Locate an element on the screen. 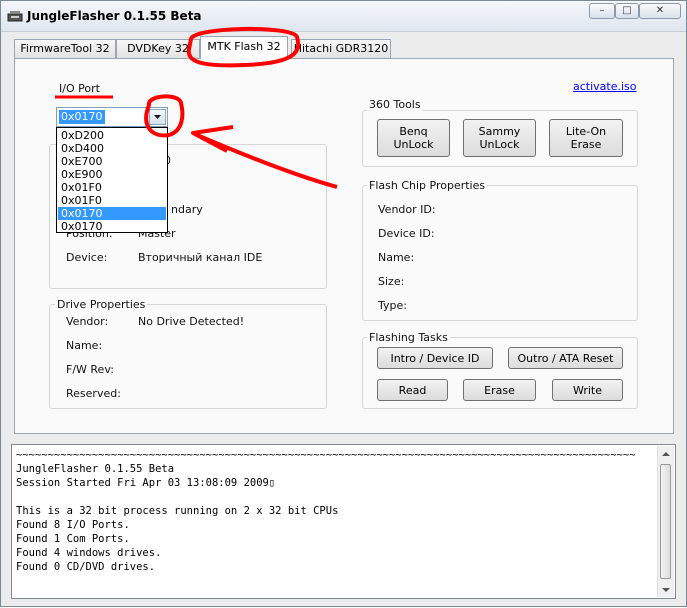  device-value: Вторичный канал IDE is located at coordinates (200, 257).